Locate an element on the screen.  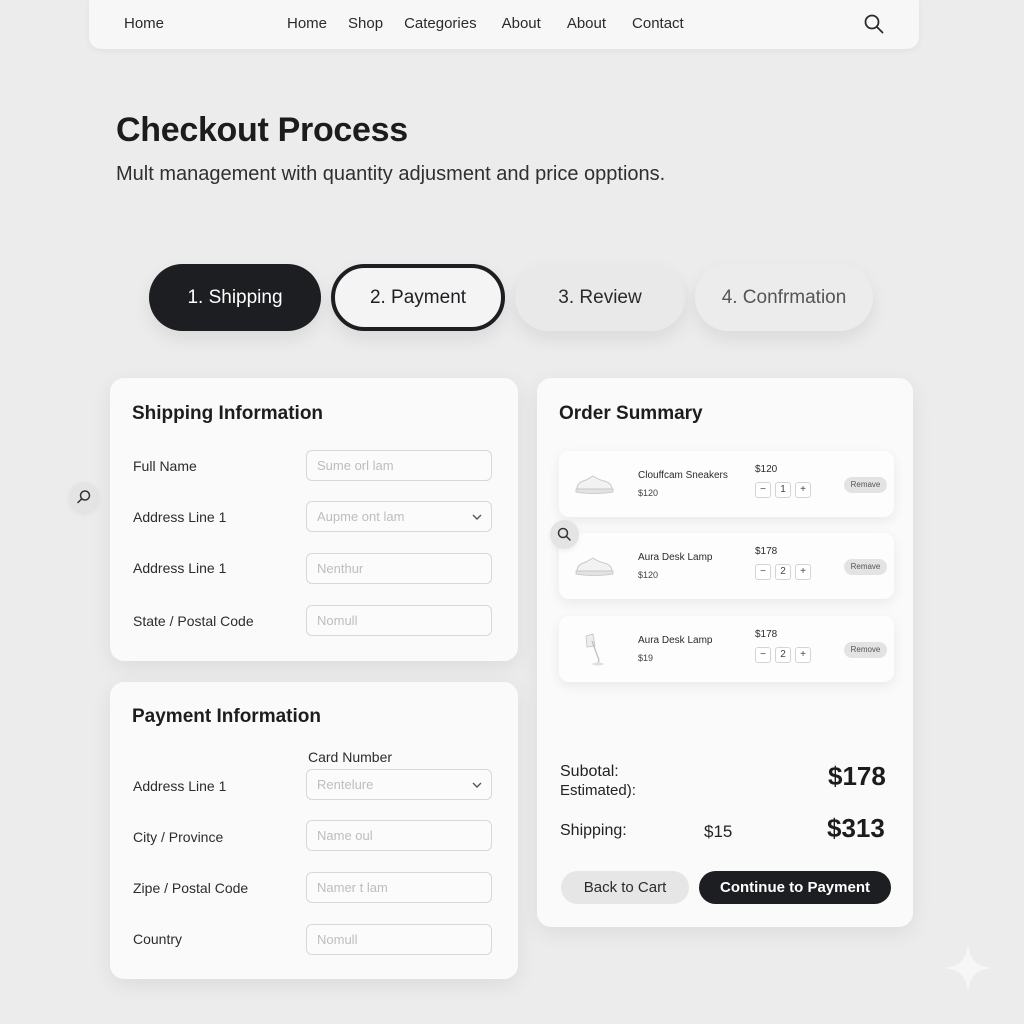
country-input: Nomull is located at coordinates (399, 939).